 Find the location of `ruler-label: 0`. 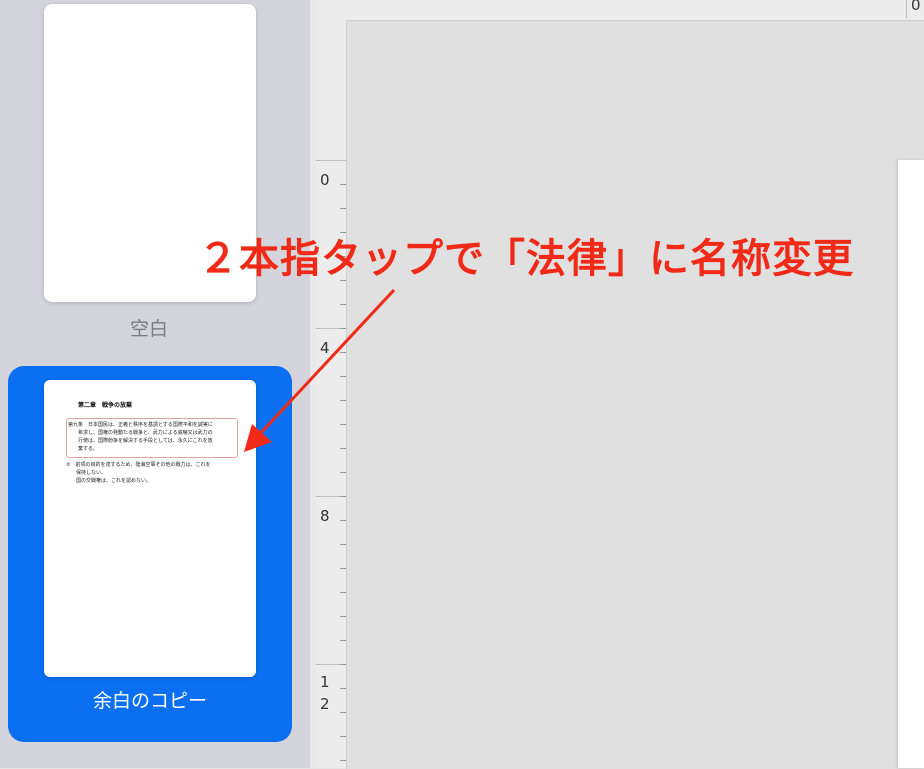

ruler-label: 0 is located at coordinates (325, 180).